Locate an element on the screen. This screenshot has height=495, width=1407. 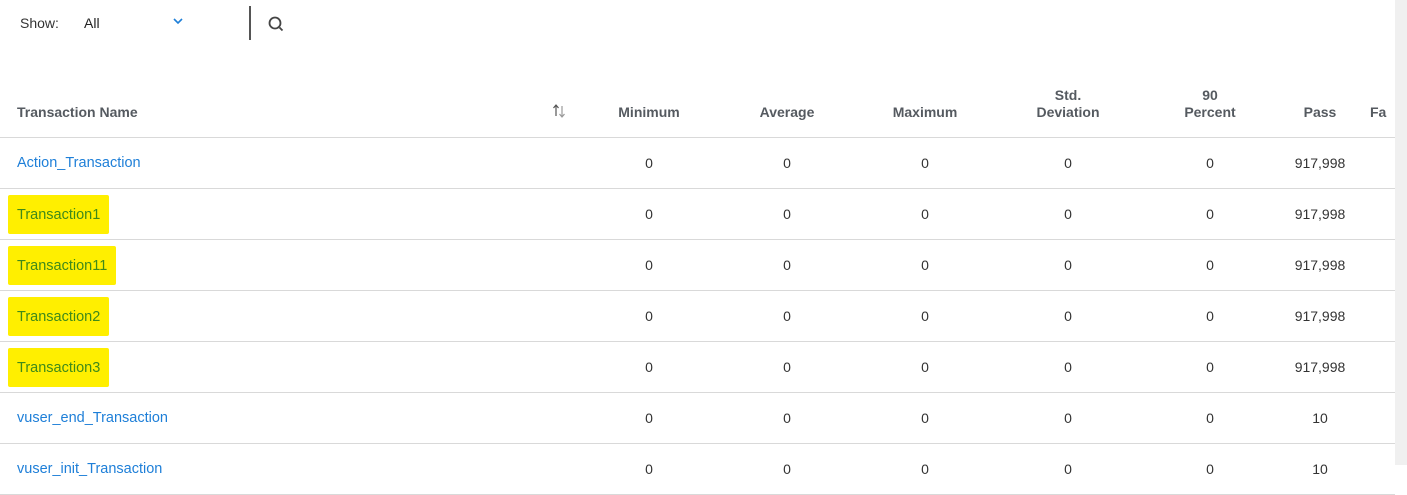
toolbar-divider is located at coordinates (250, 23).